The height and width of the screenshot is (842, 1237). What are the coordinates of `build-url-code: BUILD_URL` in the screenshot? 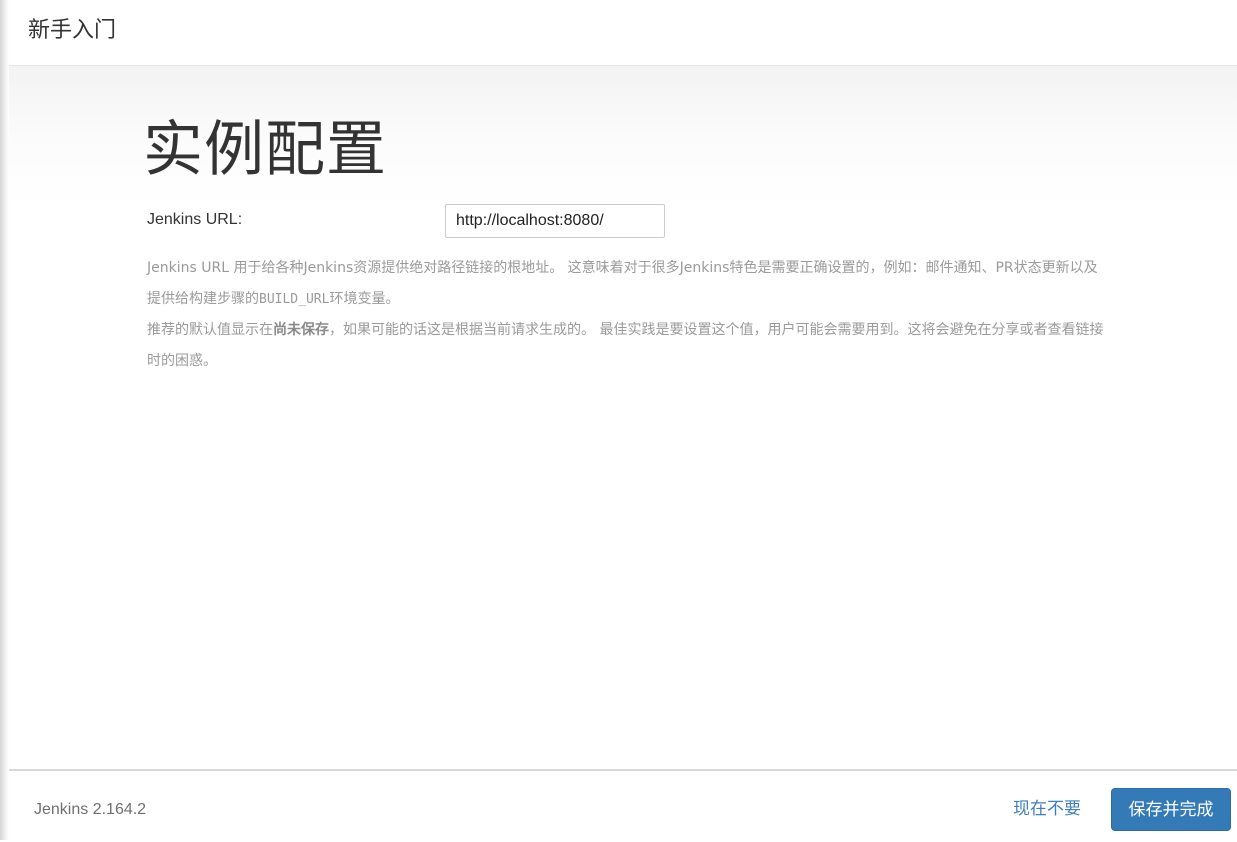 It's located at (294, 299).